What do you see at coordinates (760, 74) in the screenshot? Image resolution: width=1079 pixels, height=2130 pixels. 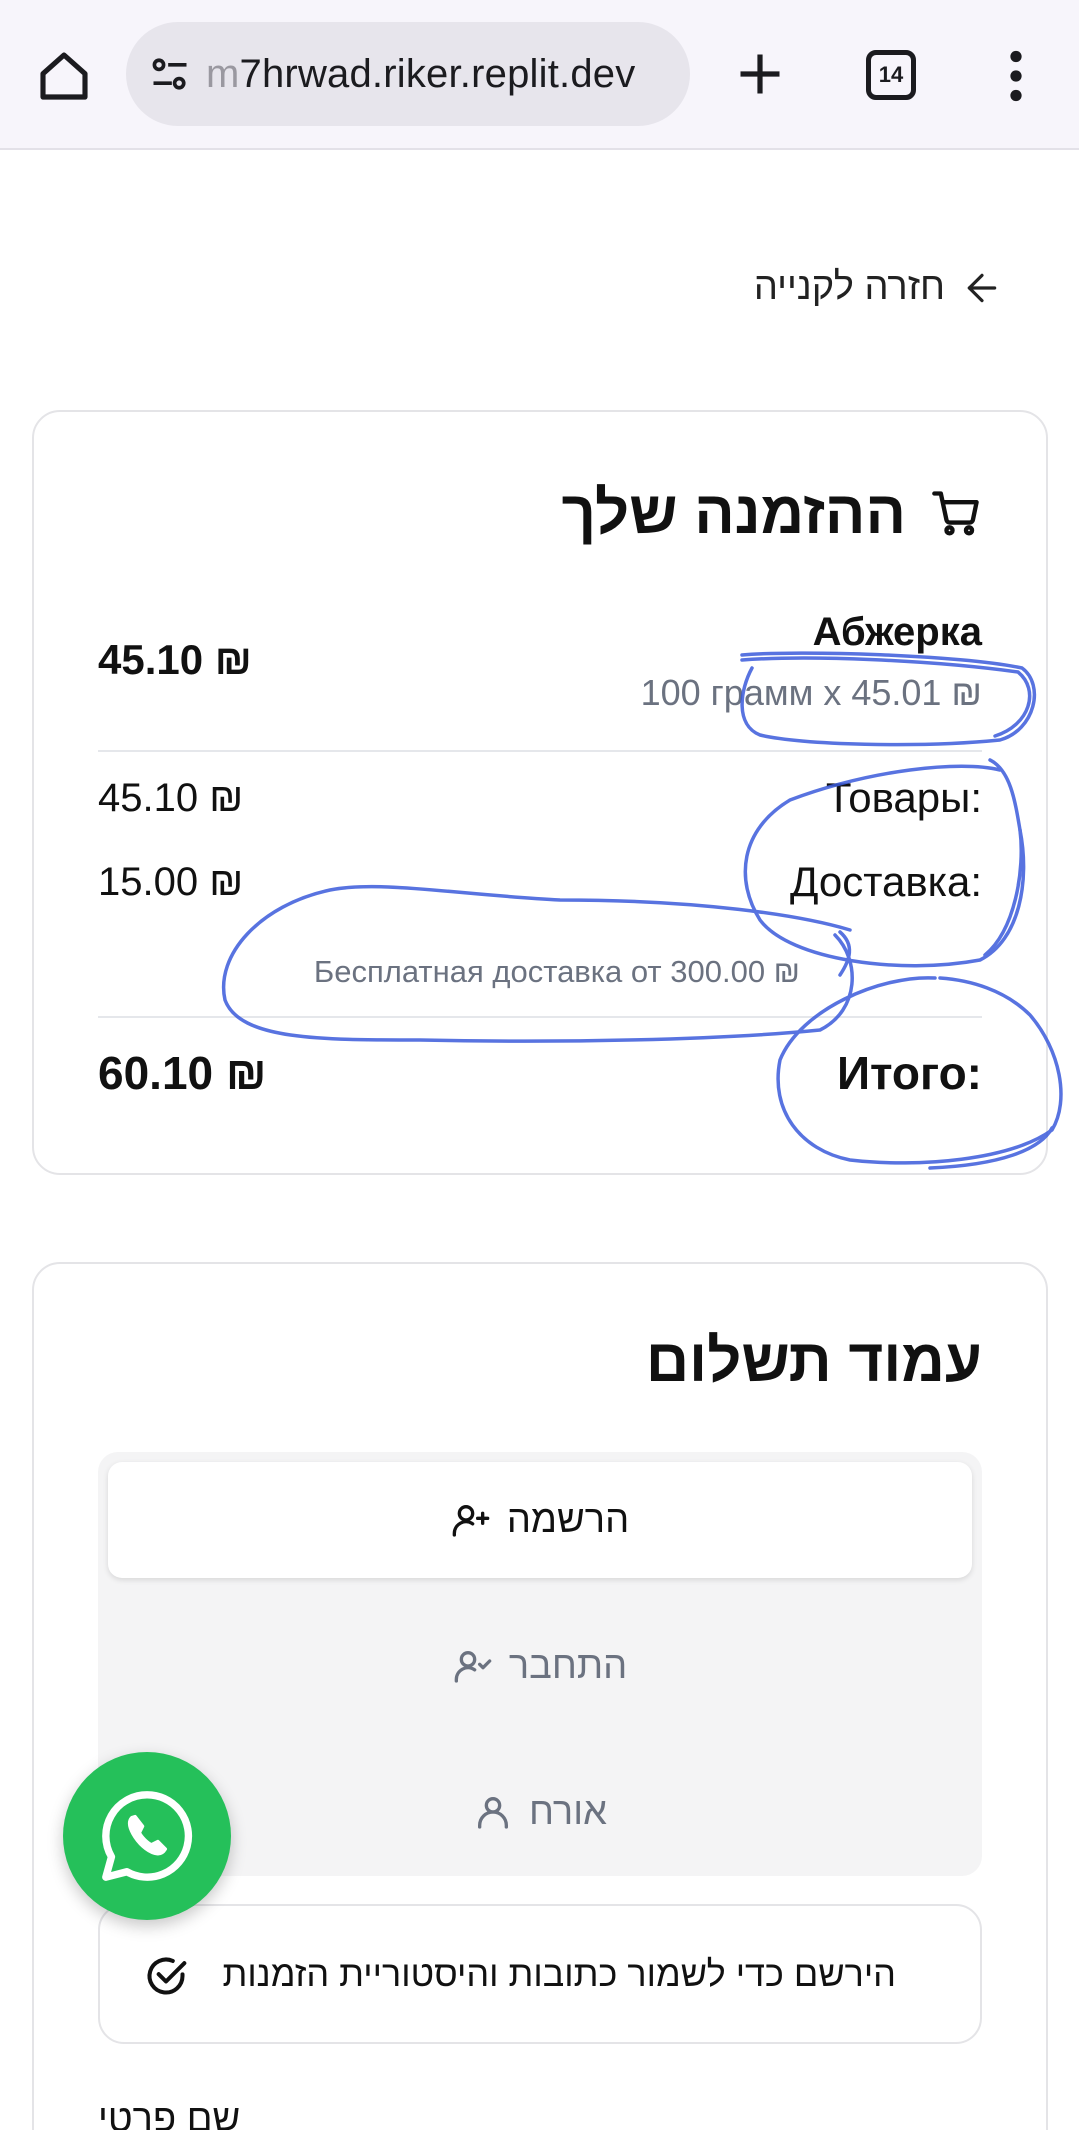 I see `new-tab-icon` at bounding box center [760, 74].